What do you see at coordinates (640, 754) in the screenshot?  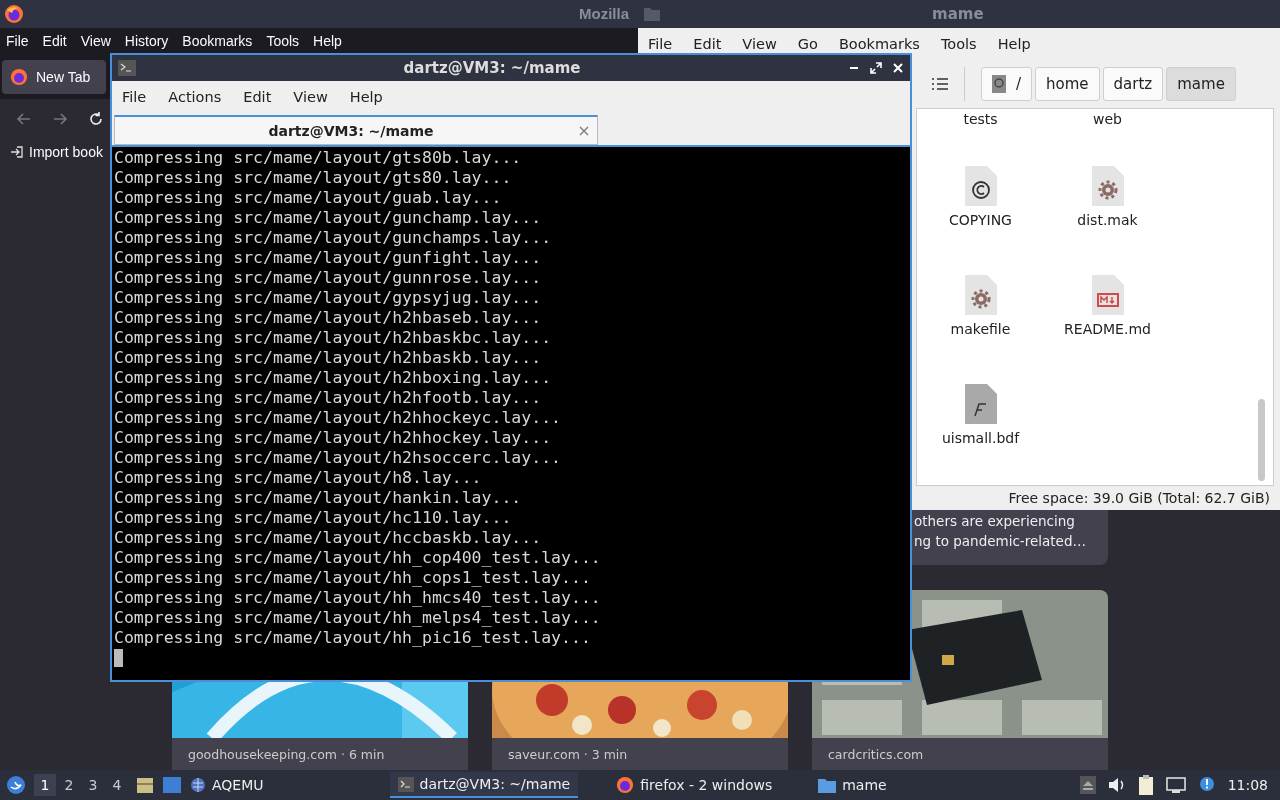 I see `card-caption-bar: saveur.com · 3 min` at bounding box center [640, 754].